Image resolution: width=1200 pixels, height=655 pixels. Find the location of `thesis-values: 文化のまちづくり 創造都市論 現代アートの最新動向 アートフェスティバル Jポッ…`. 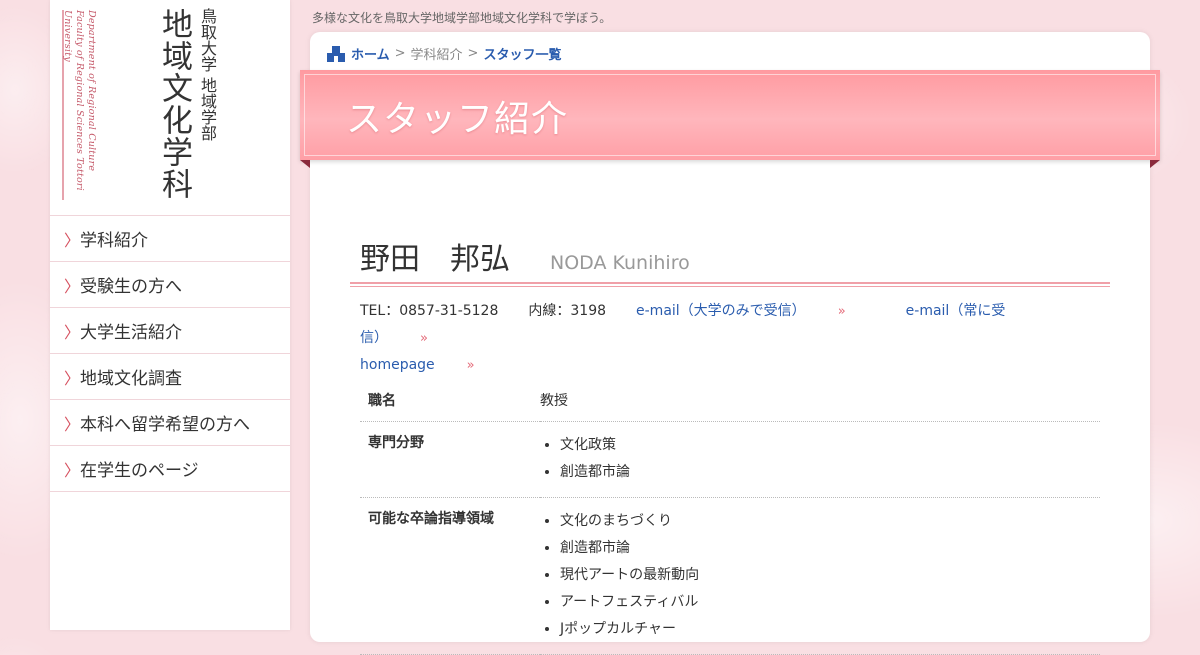

thesis-values: 文化のまちづくり 創造都市論 現代アートの最新動向 アートフェスティバル Jポッ… is located at coordinates (820, 576).